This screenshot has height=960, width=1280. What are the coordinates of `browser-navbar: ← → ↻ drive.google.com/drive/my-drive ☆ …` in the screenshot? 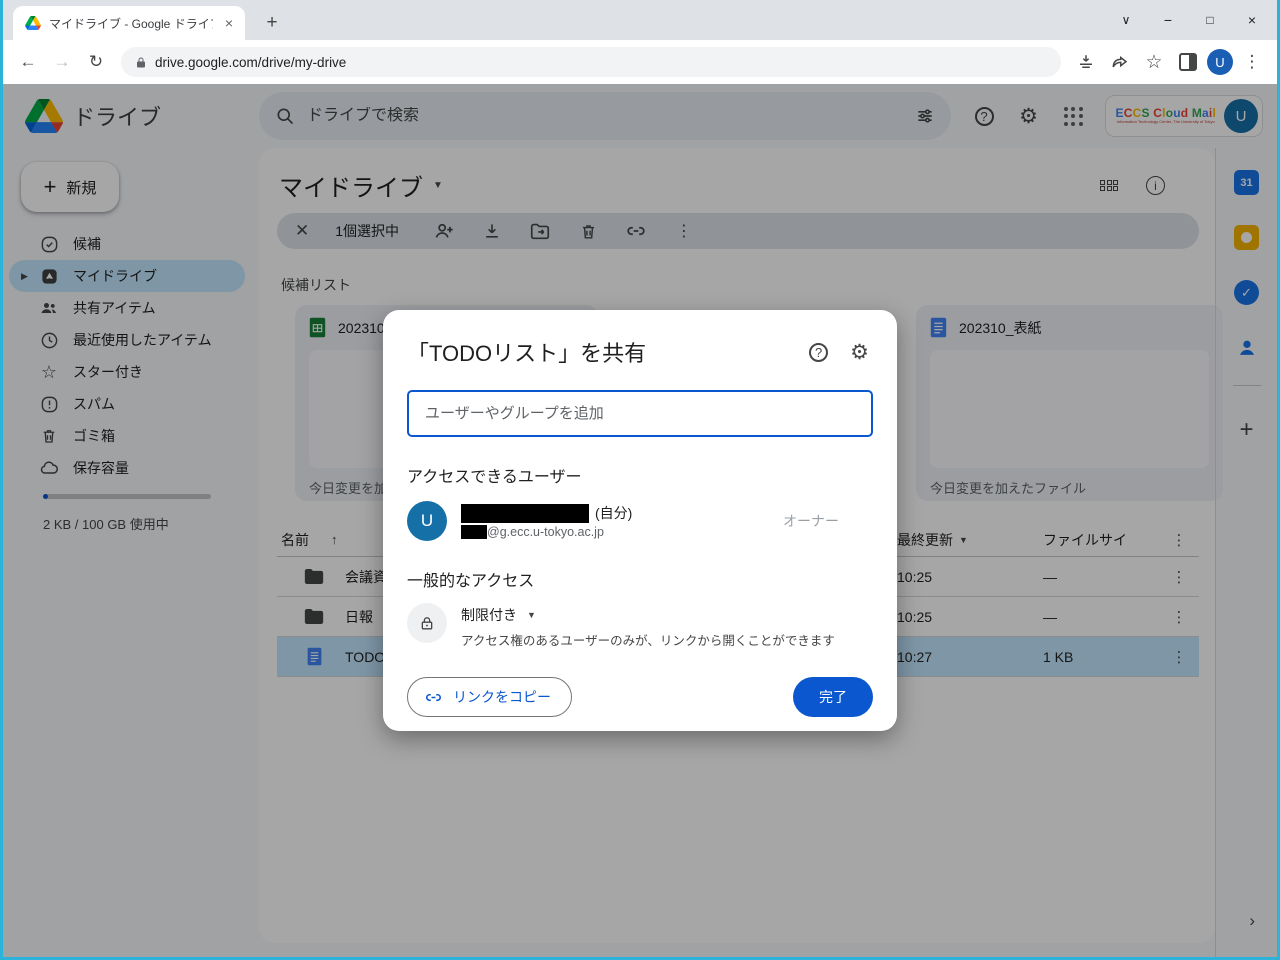 It's located at (640, 62).